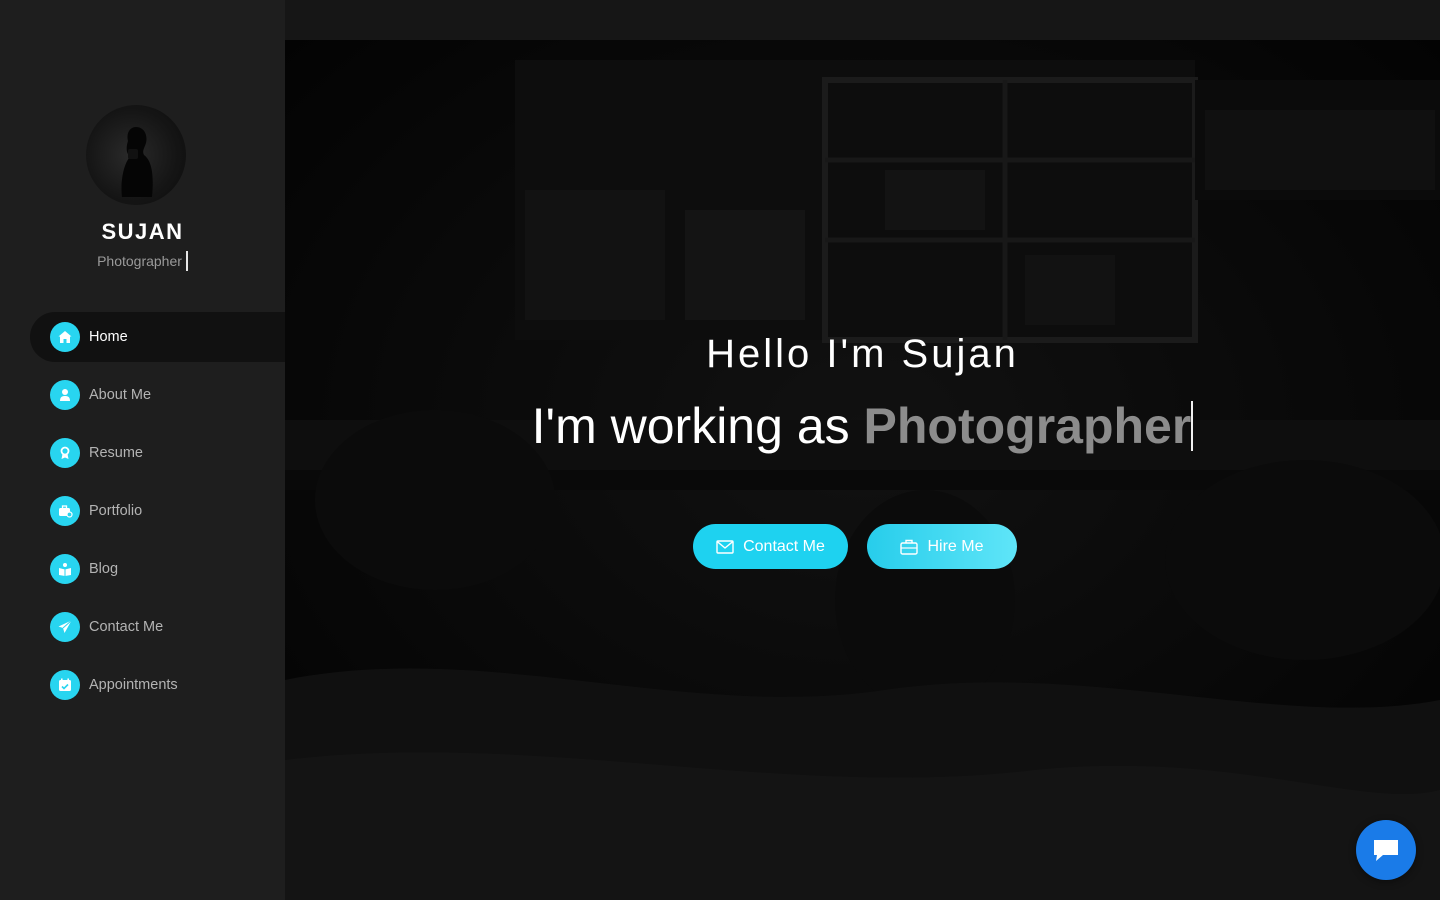 This screenshot has width=1440, height=900. What do you see at coordinates (1027, 426) in the screenshot?
I see `hero-working-role: Photographer` at bounding box center [1027, 426].